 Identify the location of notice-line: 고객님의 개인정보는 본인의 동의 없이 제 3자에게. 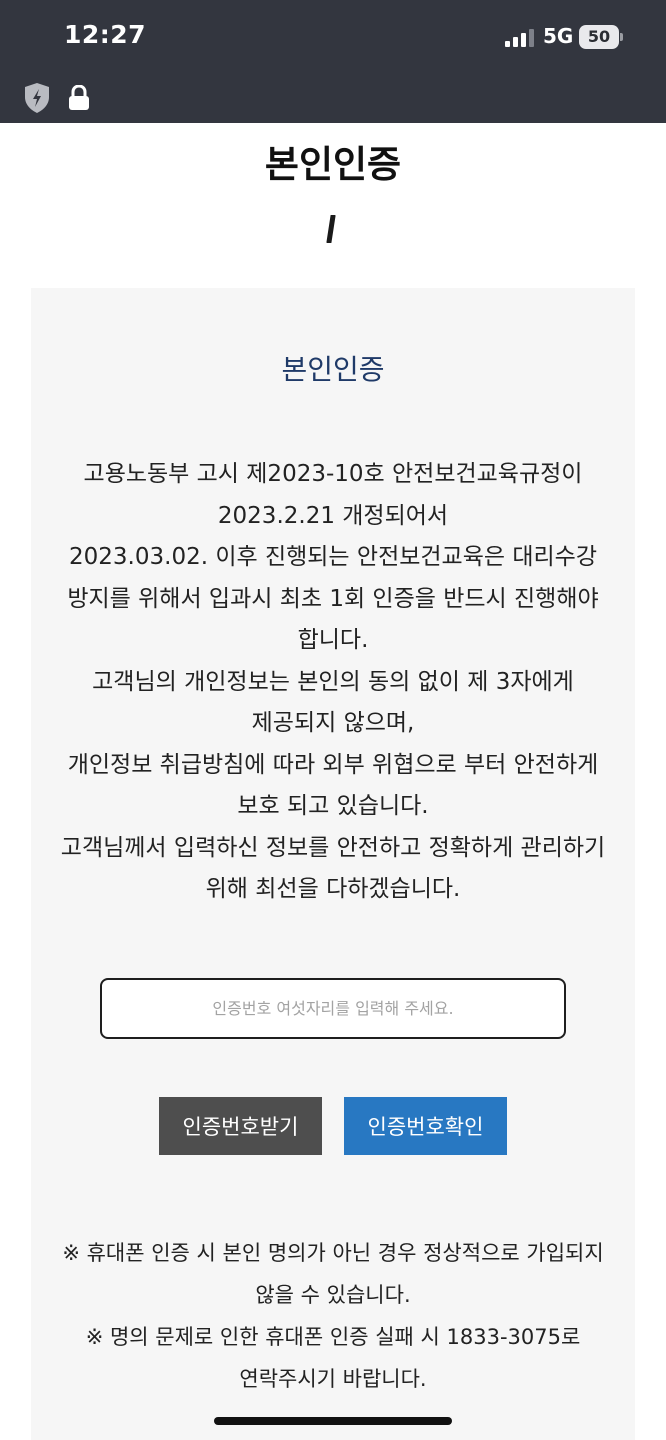
(333, 681).